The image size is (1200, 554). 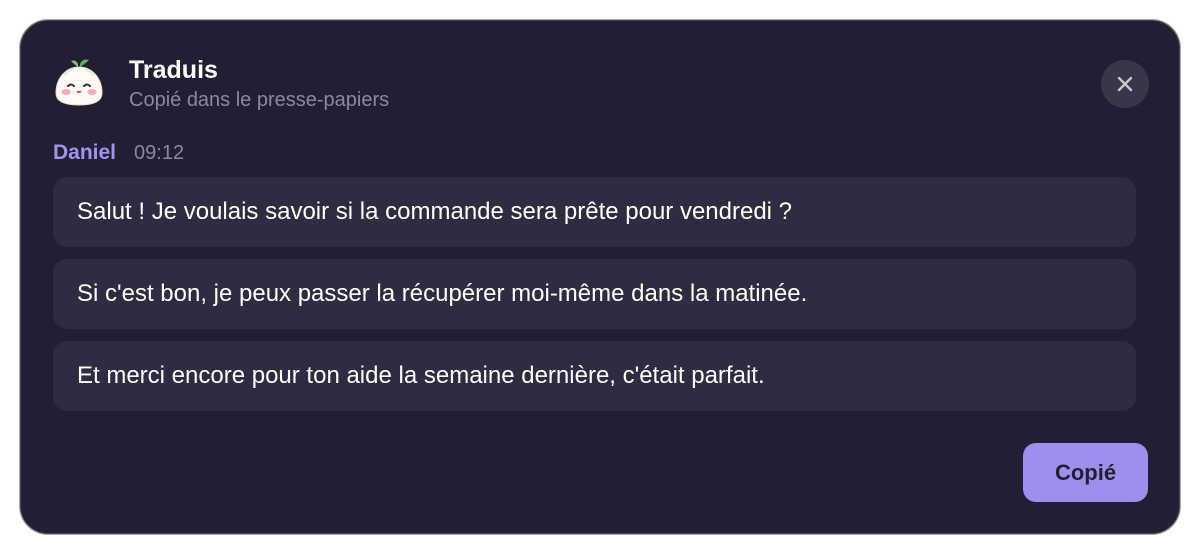 I want to click on close-button, so click(x=1125, y=84).